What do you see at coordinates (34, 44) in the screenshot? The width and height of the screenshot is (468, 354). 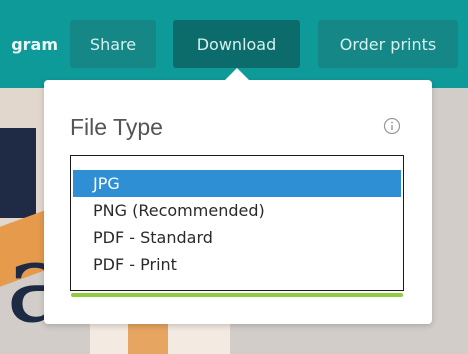 I see `toolbar-brand-text: gram` at bounding box center [34, 44].